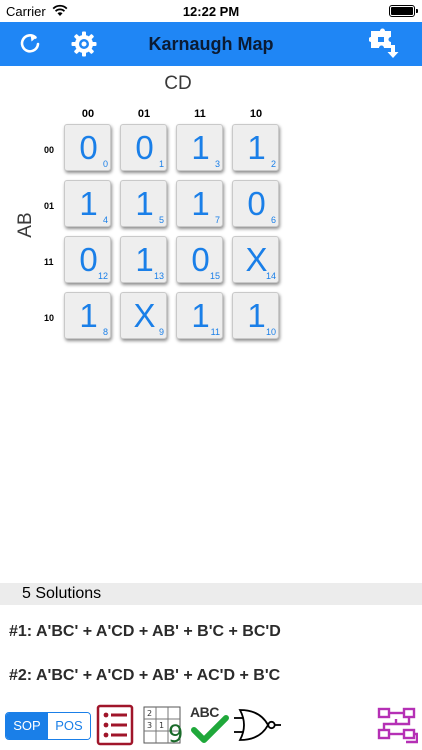 The width and height of the screenshot is (422, 750). What do you see at coordinates (255, 315) in the screenshot?
I see `map-cell: 1 10` at bounding box center [255, 315].